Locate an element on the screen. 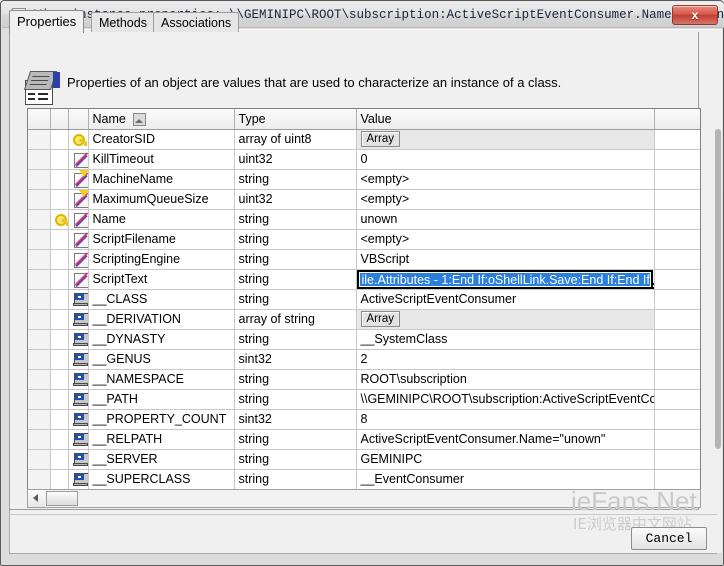 This screenshot has width=724, height=566. table-row: __SERVER string GEMINIPC is located at coordinates (364, 459).